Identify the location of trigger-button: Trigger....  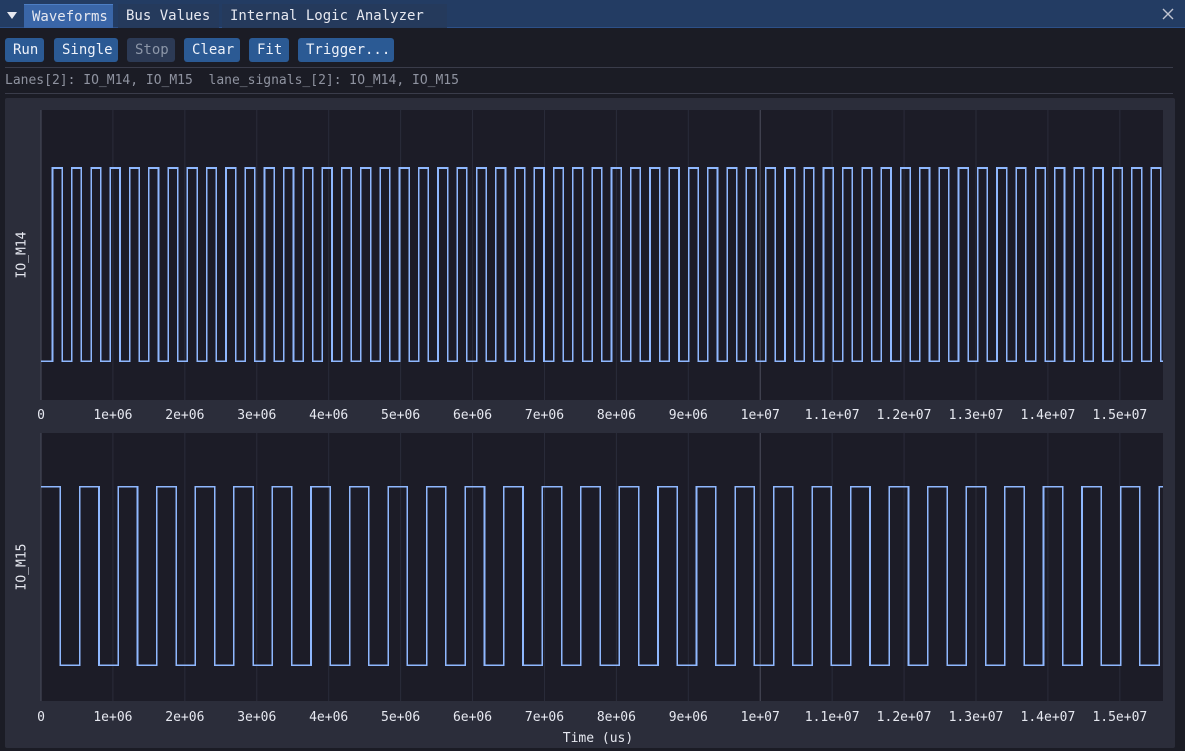
(346, 50).